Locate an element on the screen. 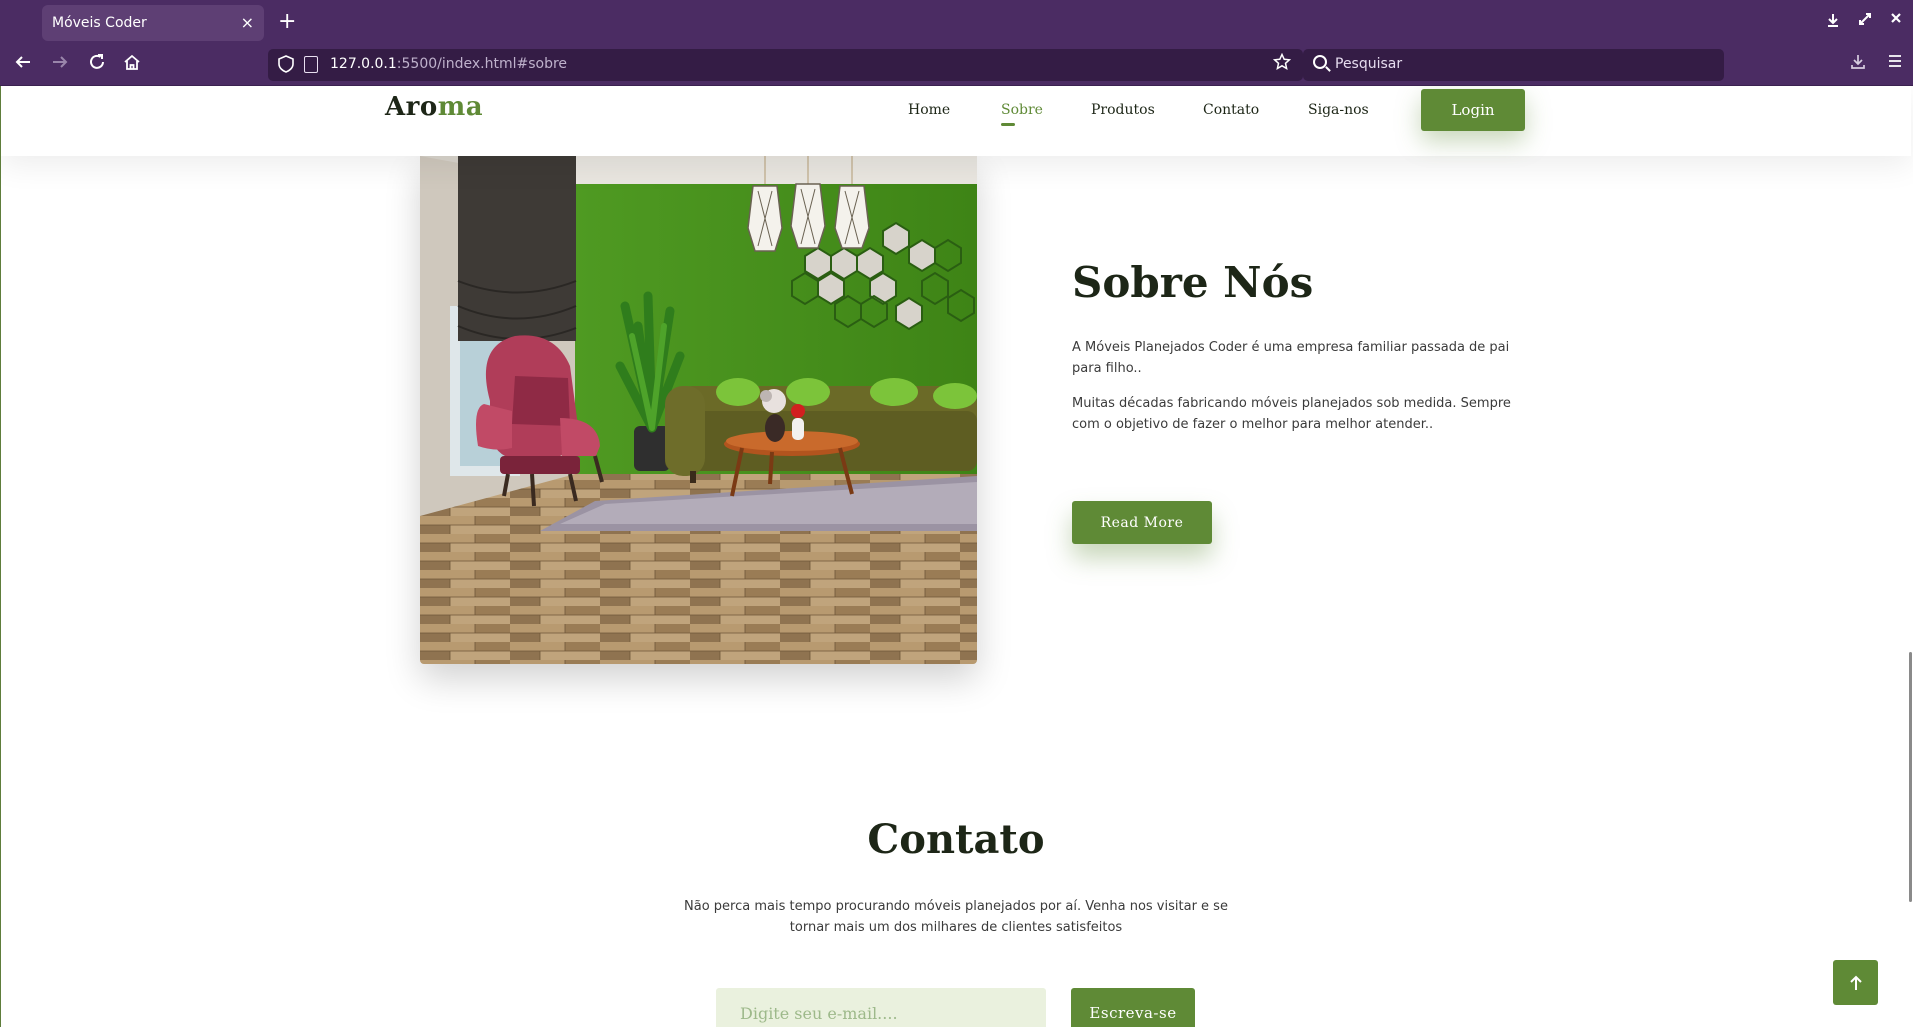  site-logo: Aroma is located at coordinates (434, 107).